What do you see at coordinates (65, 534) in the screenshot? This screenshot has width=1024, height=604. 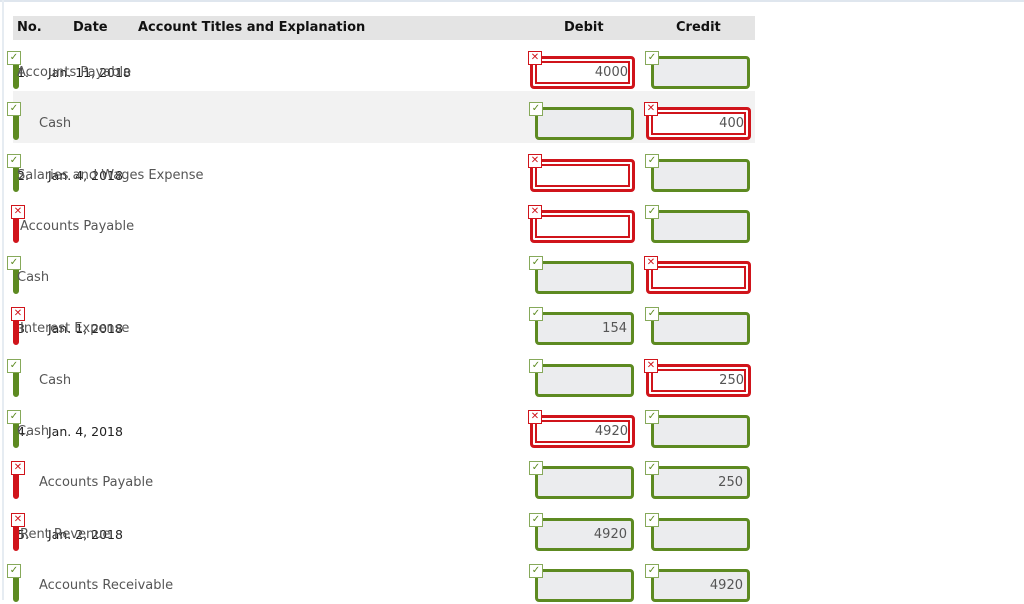 I see `account-field-value: Rent Revenue` at bounding box center [65, 534].